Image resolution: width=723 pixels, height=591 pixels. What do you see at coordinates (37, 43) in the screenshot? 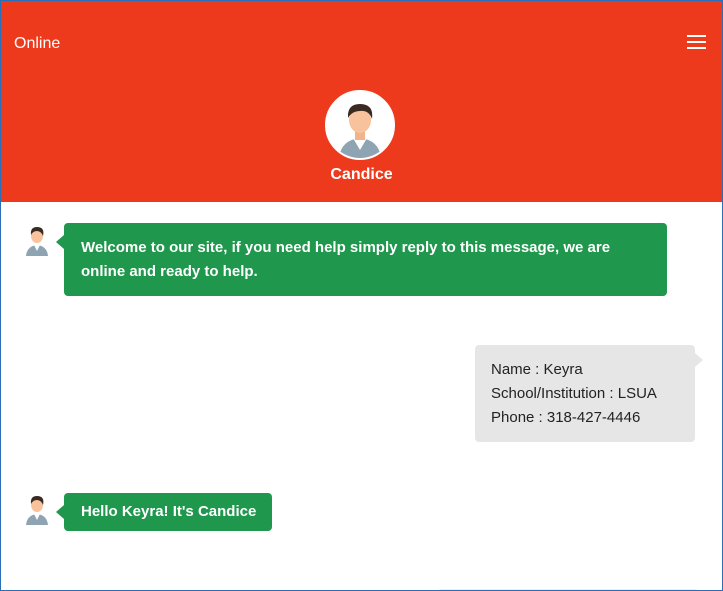
I see `status-label: Online` at bounding box center [37, 43].